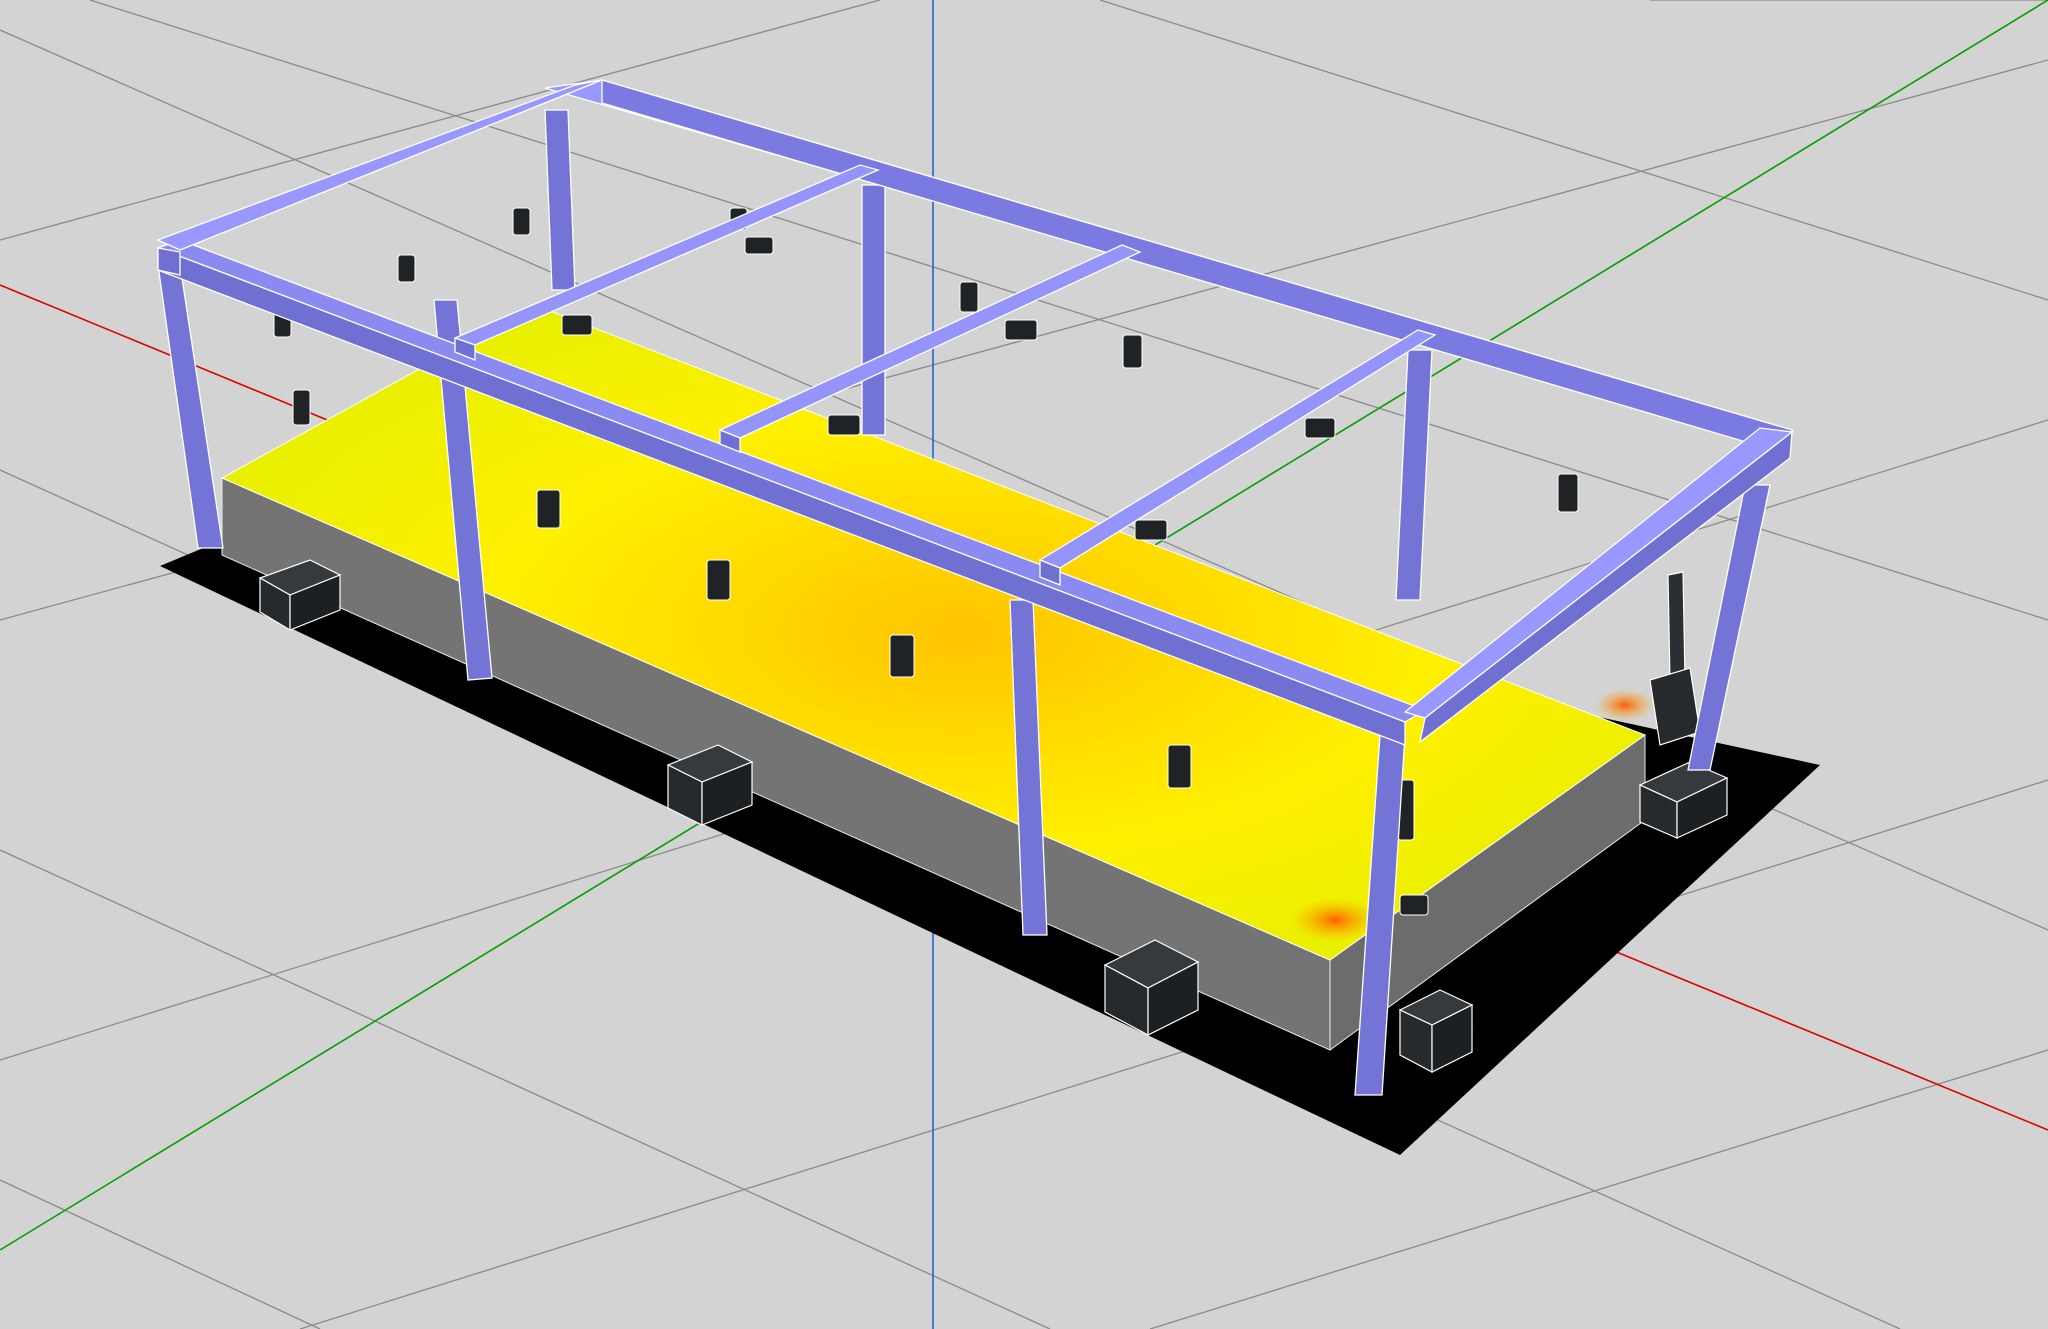 This screenshot has height=1329, width=2048. What do you see at coordinates (1675, 658) in the screenshot?
I see `robot-arm` at bounding box center [1675, 658].